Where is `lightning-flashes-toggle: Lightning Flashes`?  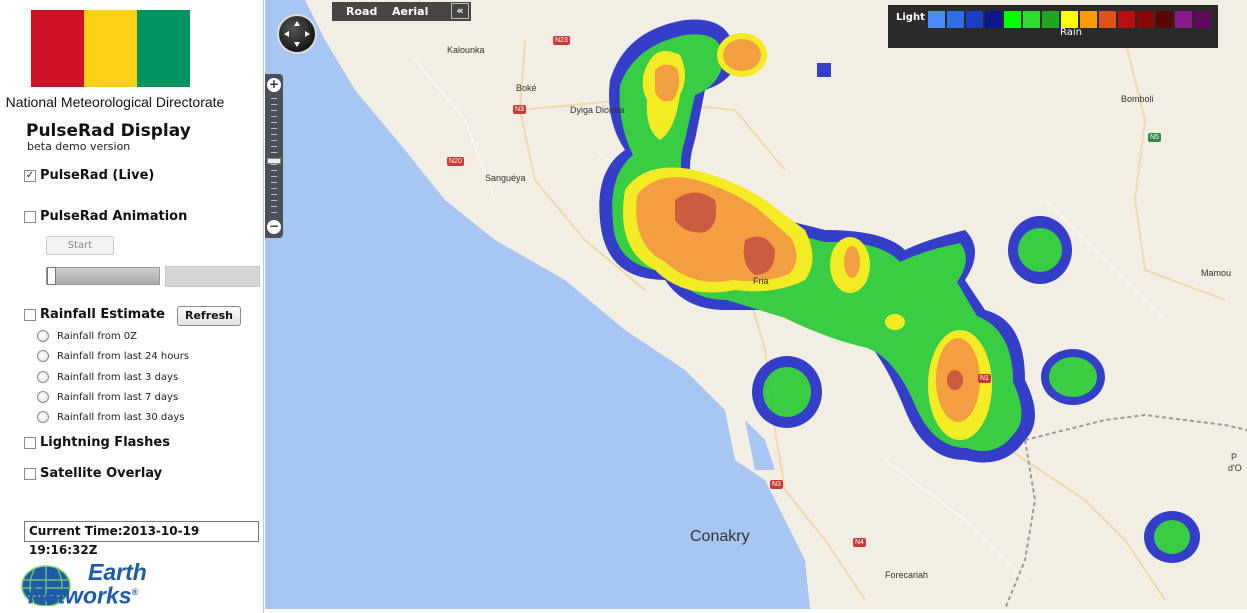 lightning-flashes-toggle: Lightning Flashes is located at coordinates (97, 442).